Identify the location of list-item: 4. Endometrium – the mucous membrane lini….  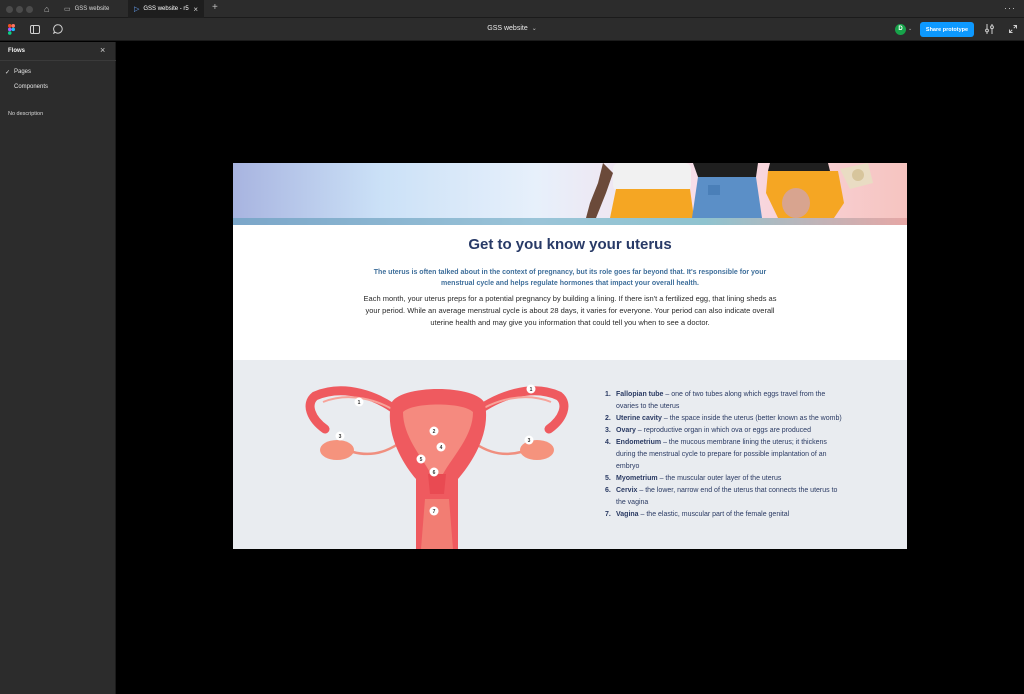
(716, 454).